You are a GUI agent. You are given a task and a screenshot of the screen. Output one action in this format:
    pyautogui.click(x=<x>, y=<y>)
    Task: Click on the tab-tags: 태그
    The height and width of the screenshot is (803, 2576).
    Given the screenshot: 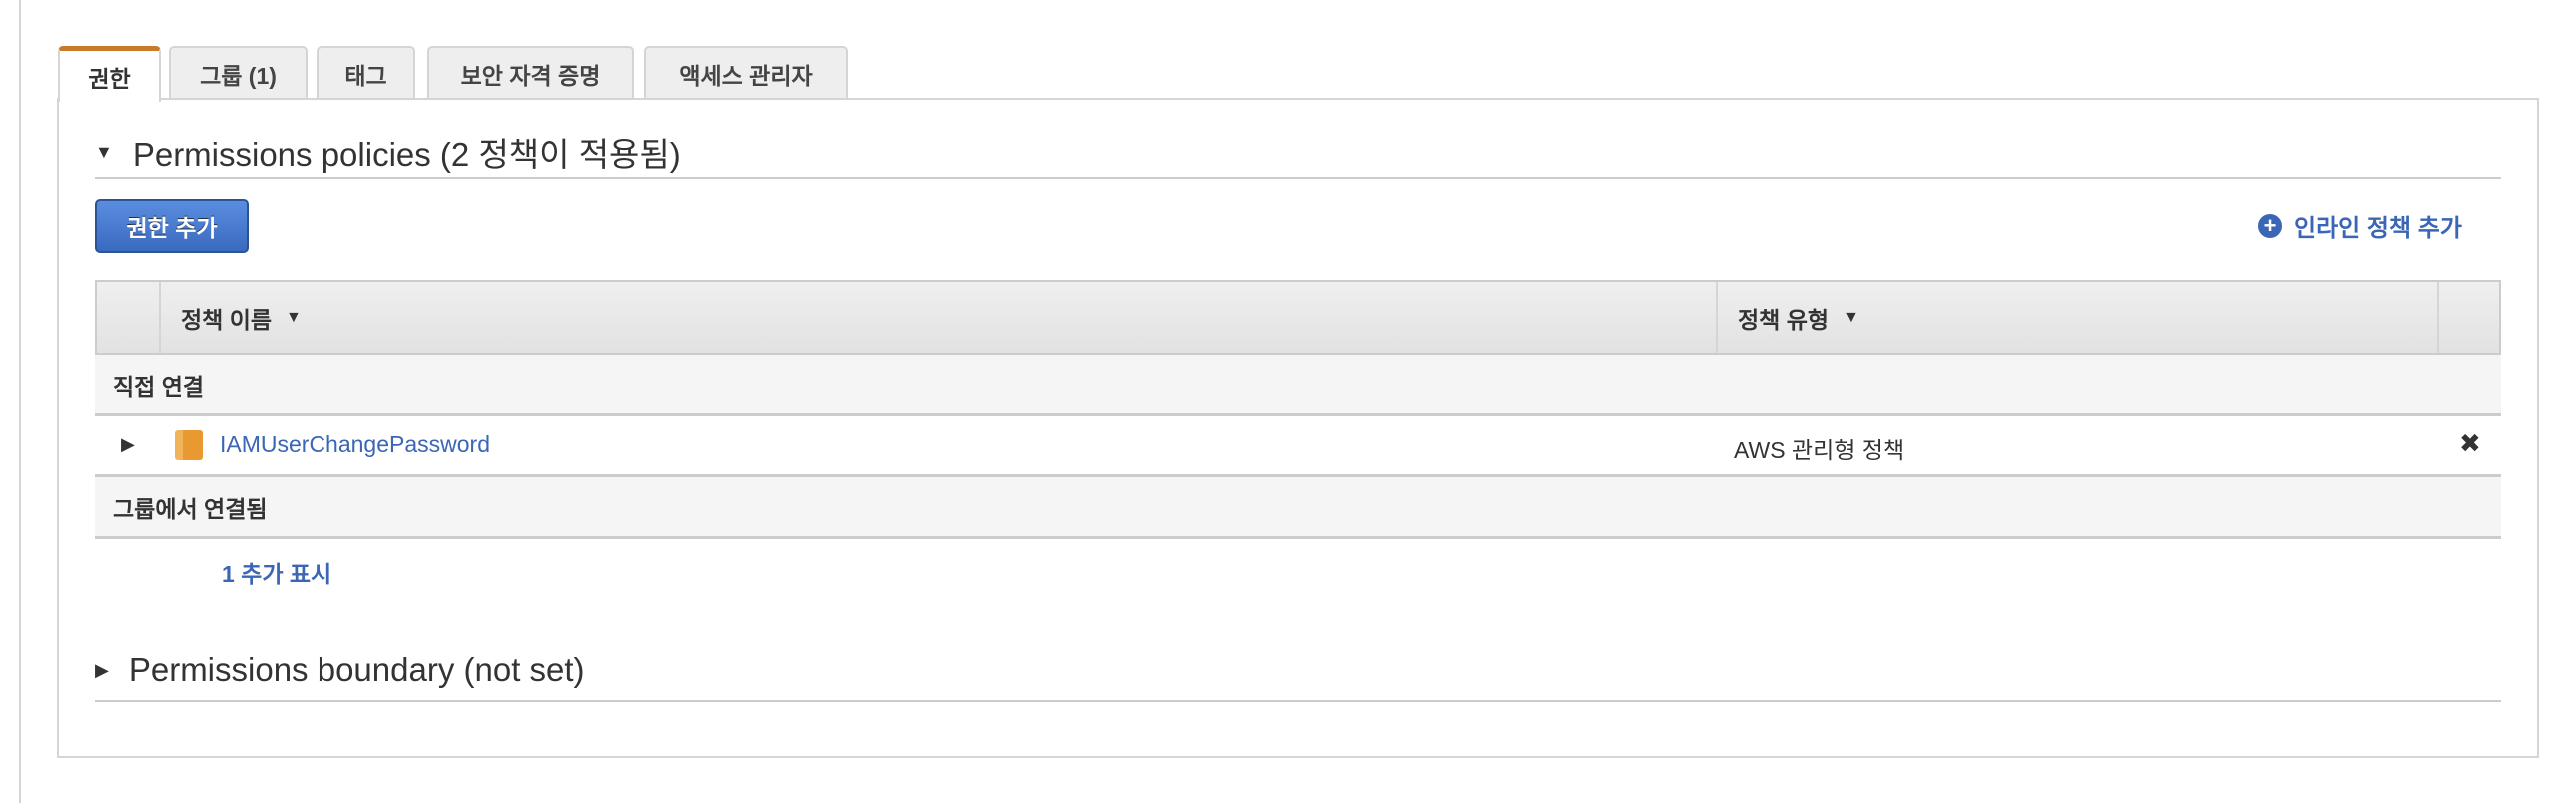 What is the action you would take?
    pyautogui.click(x=366, y=73)
    